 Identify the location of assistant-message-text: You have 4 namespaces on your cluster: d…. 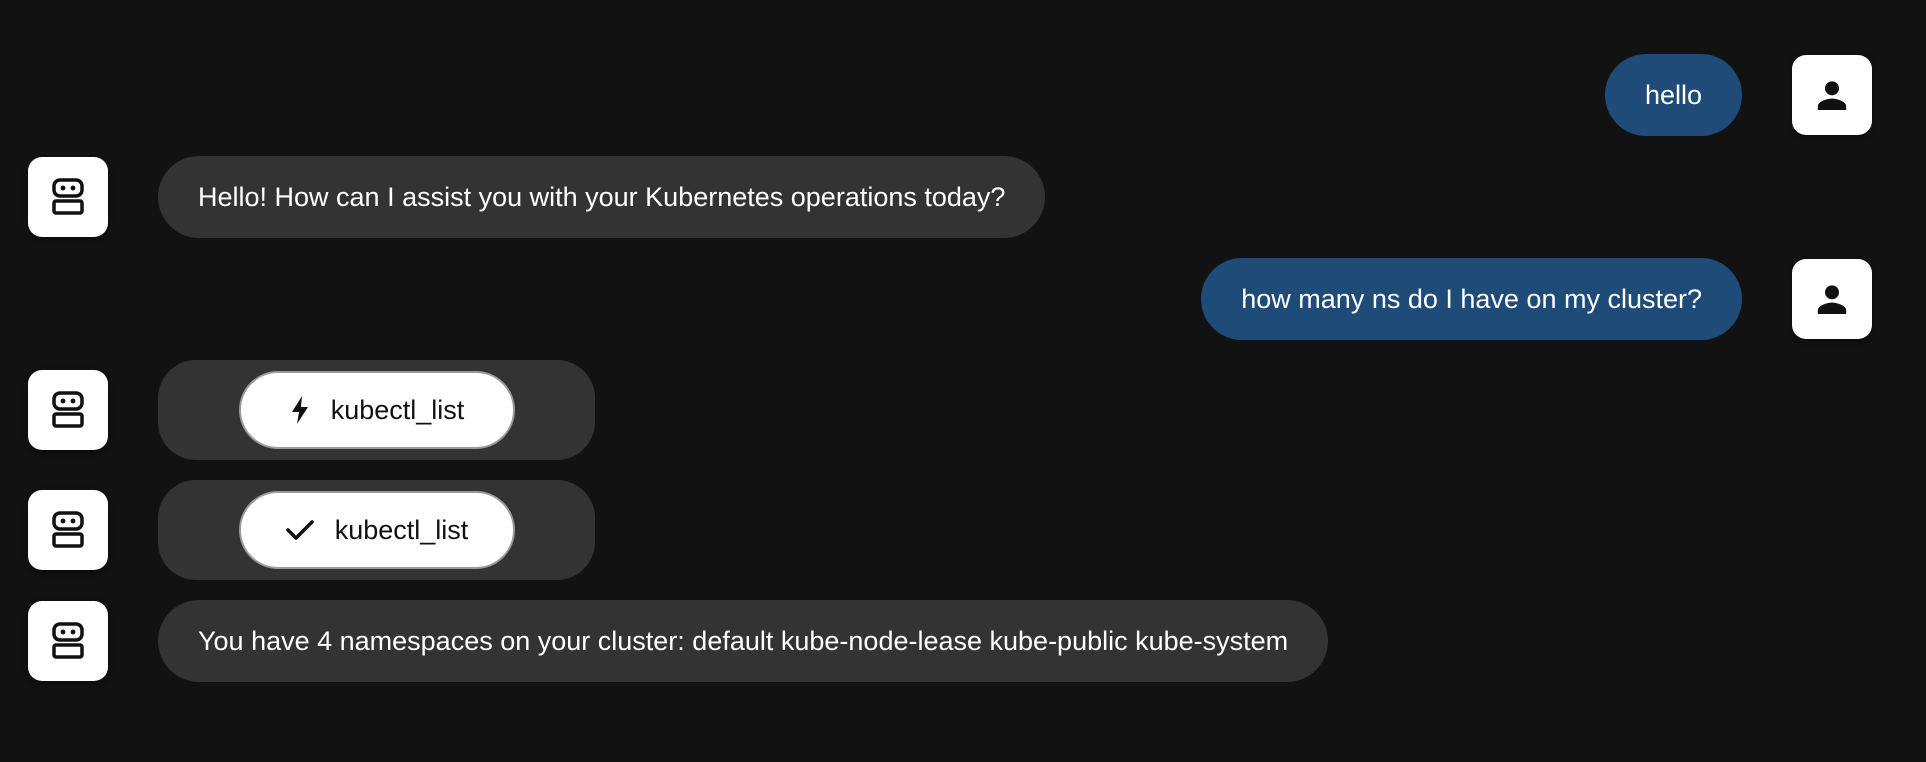
(743, 640).